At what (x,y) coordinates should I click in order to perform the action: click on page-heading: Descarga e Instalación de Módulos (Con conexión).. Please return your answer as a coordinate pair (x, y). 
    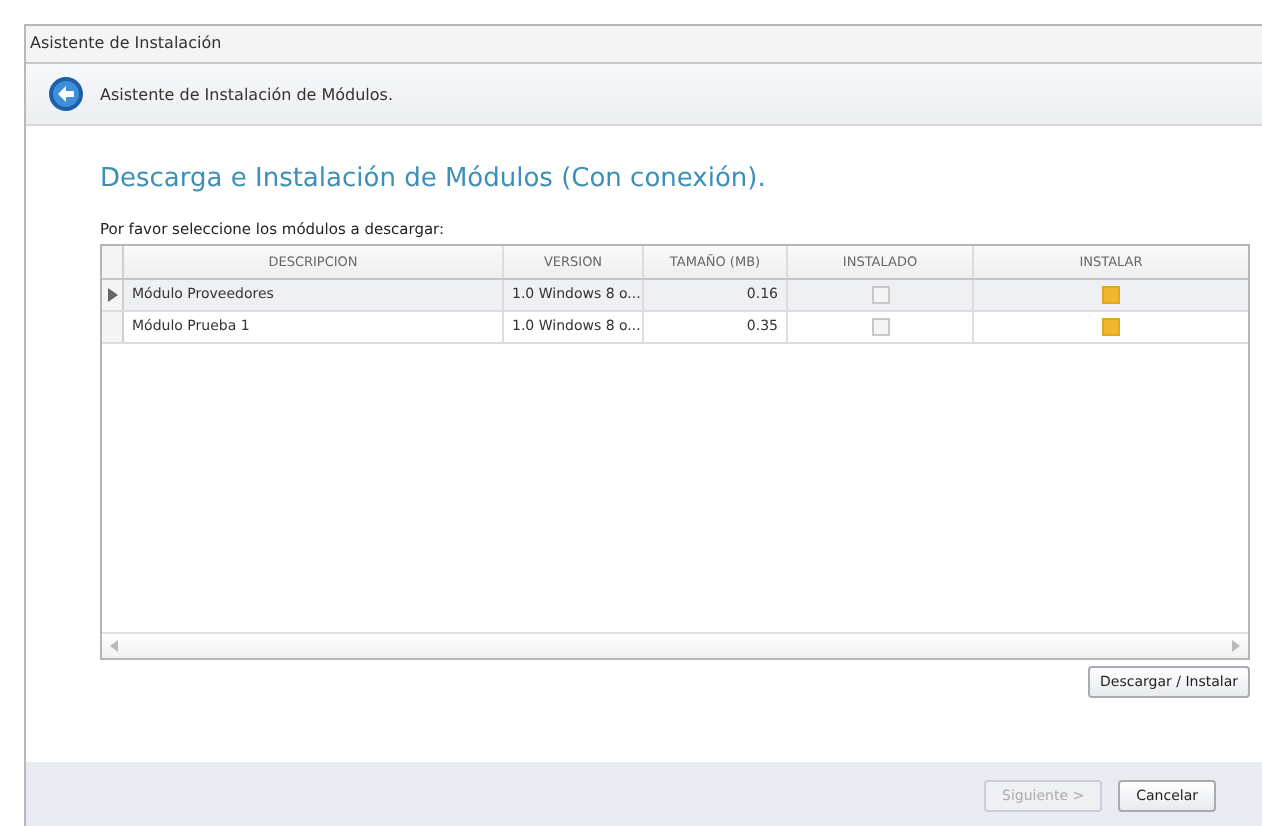
    Looking at the image, I should click on (434, 179).